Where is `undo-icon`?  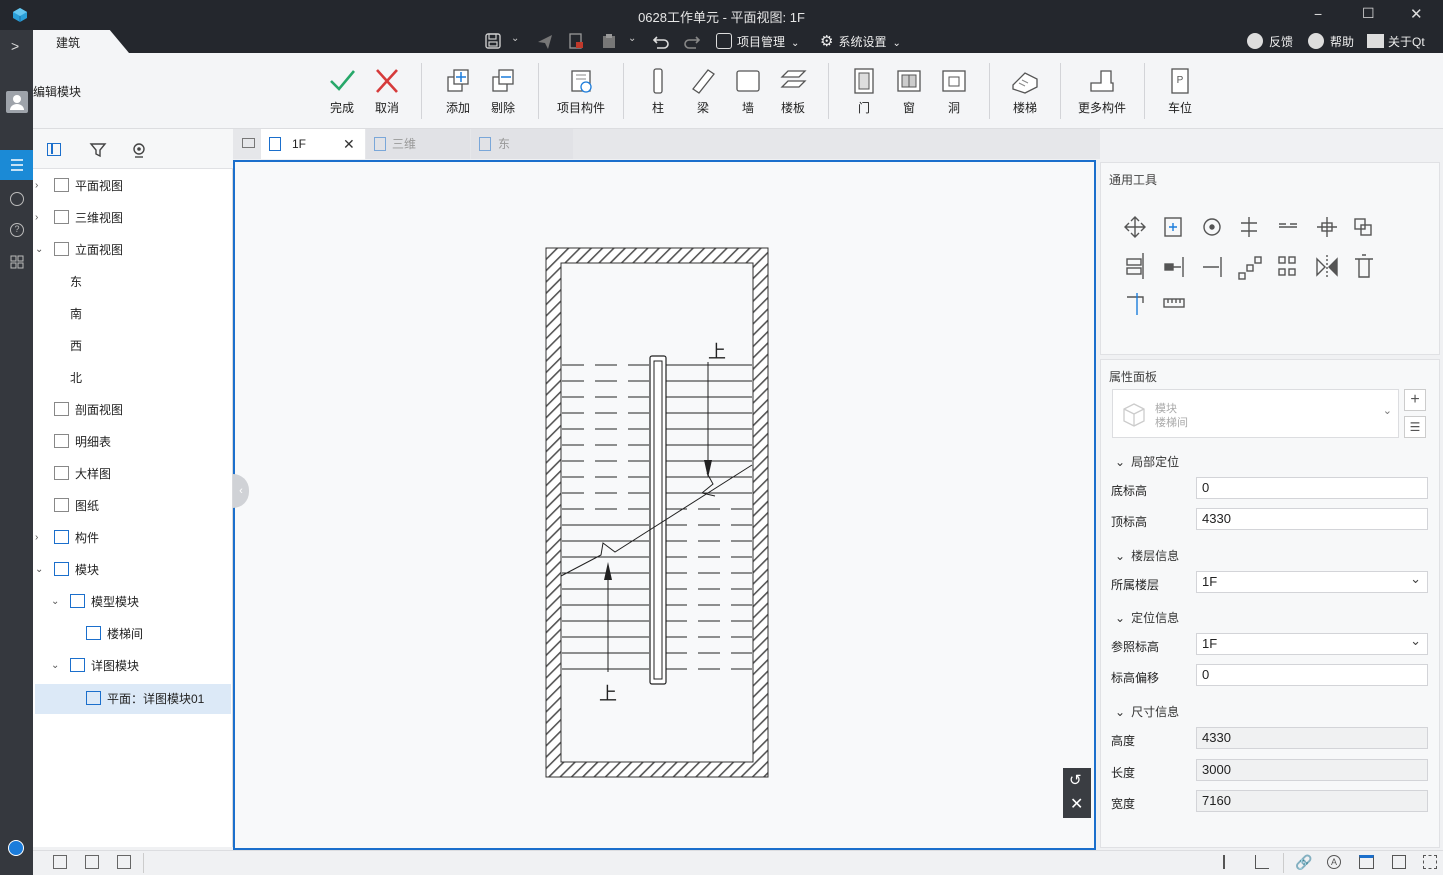 undo-icon is located at coordinates (661, 41).